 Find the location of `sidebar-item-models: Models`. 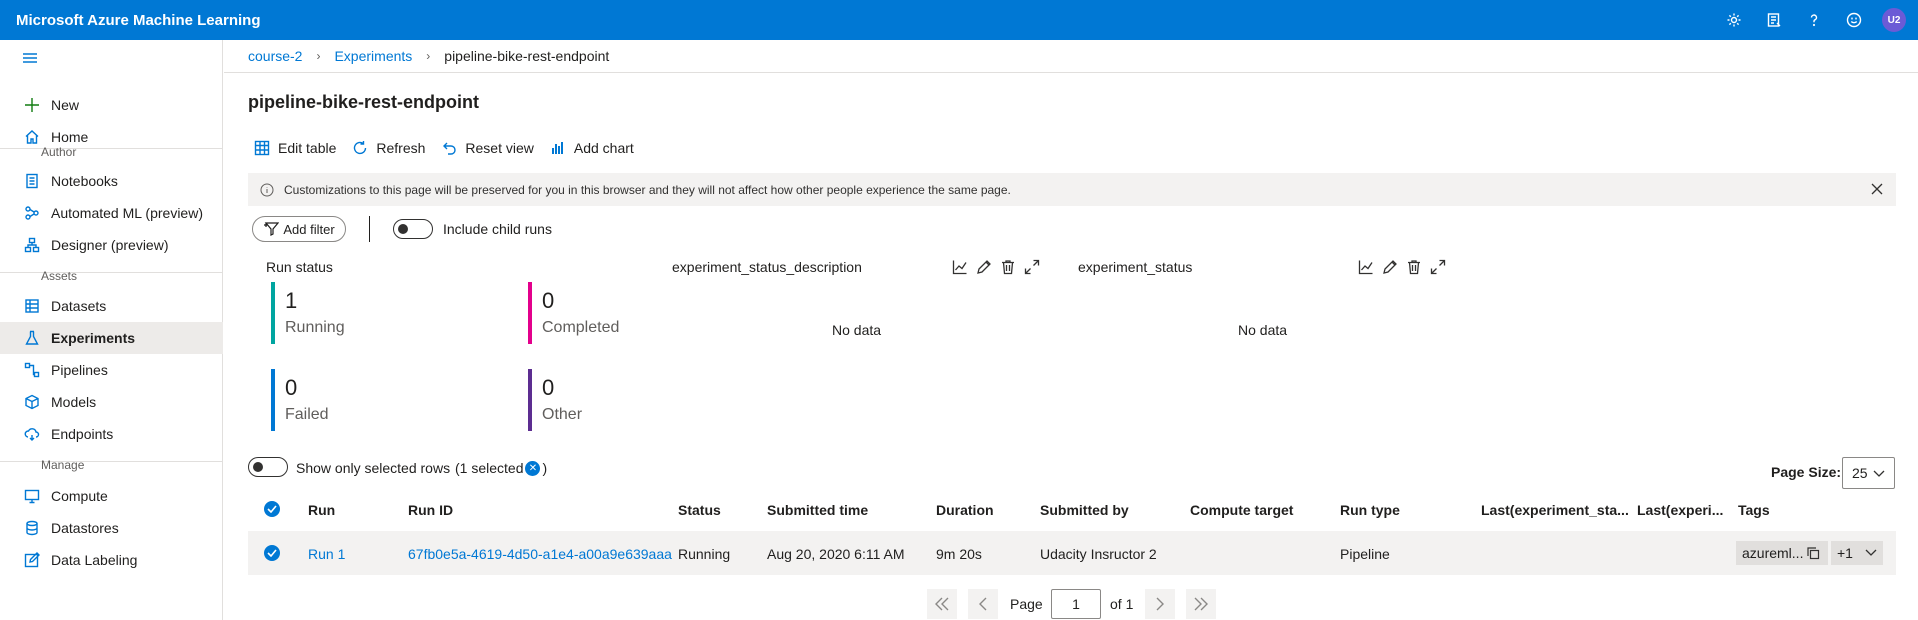

sidebar-item-models: Models is located at coordinates (111, 402).